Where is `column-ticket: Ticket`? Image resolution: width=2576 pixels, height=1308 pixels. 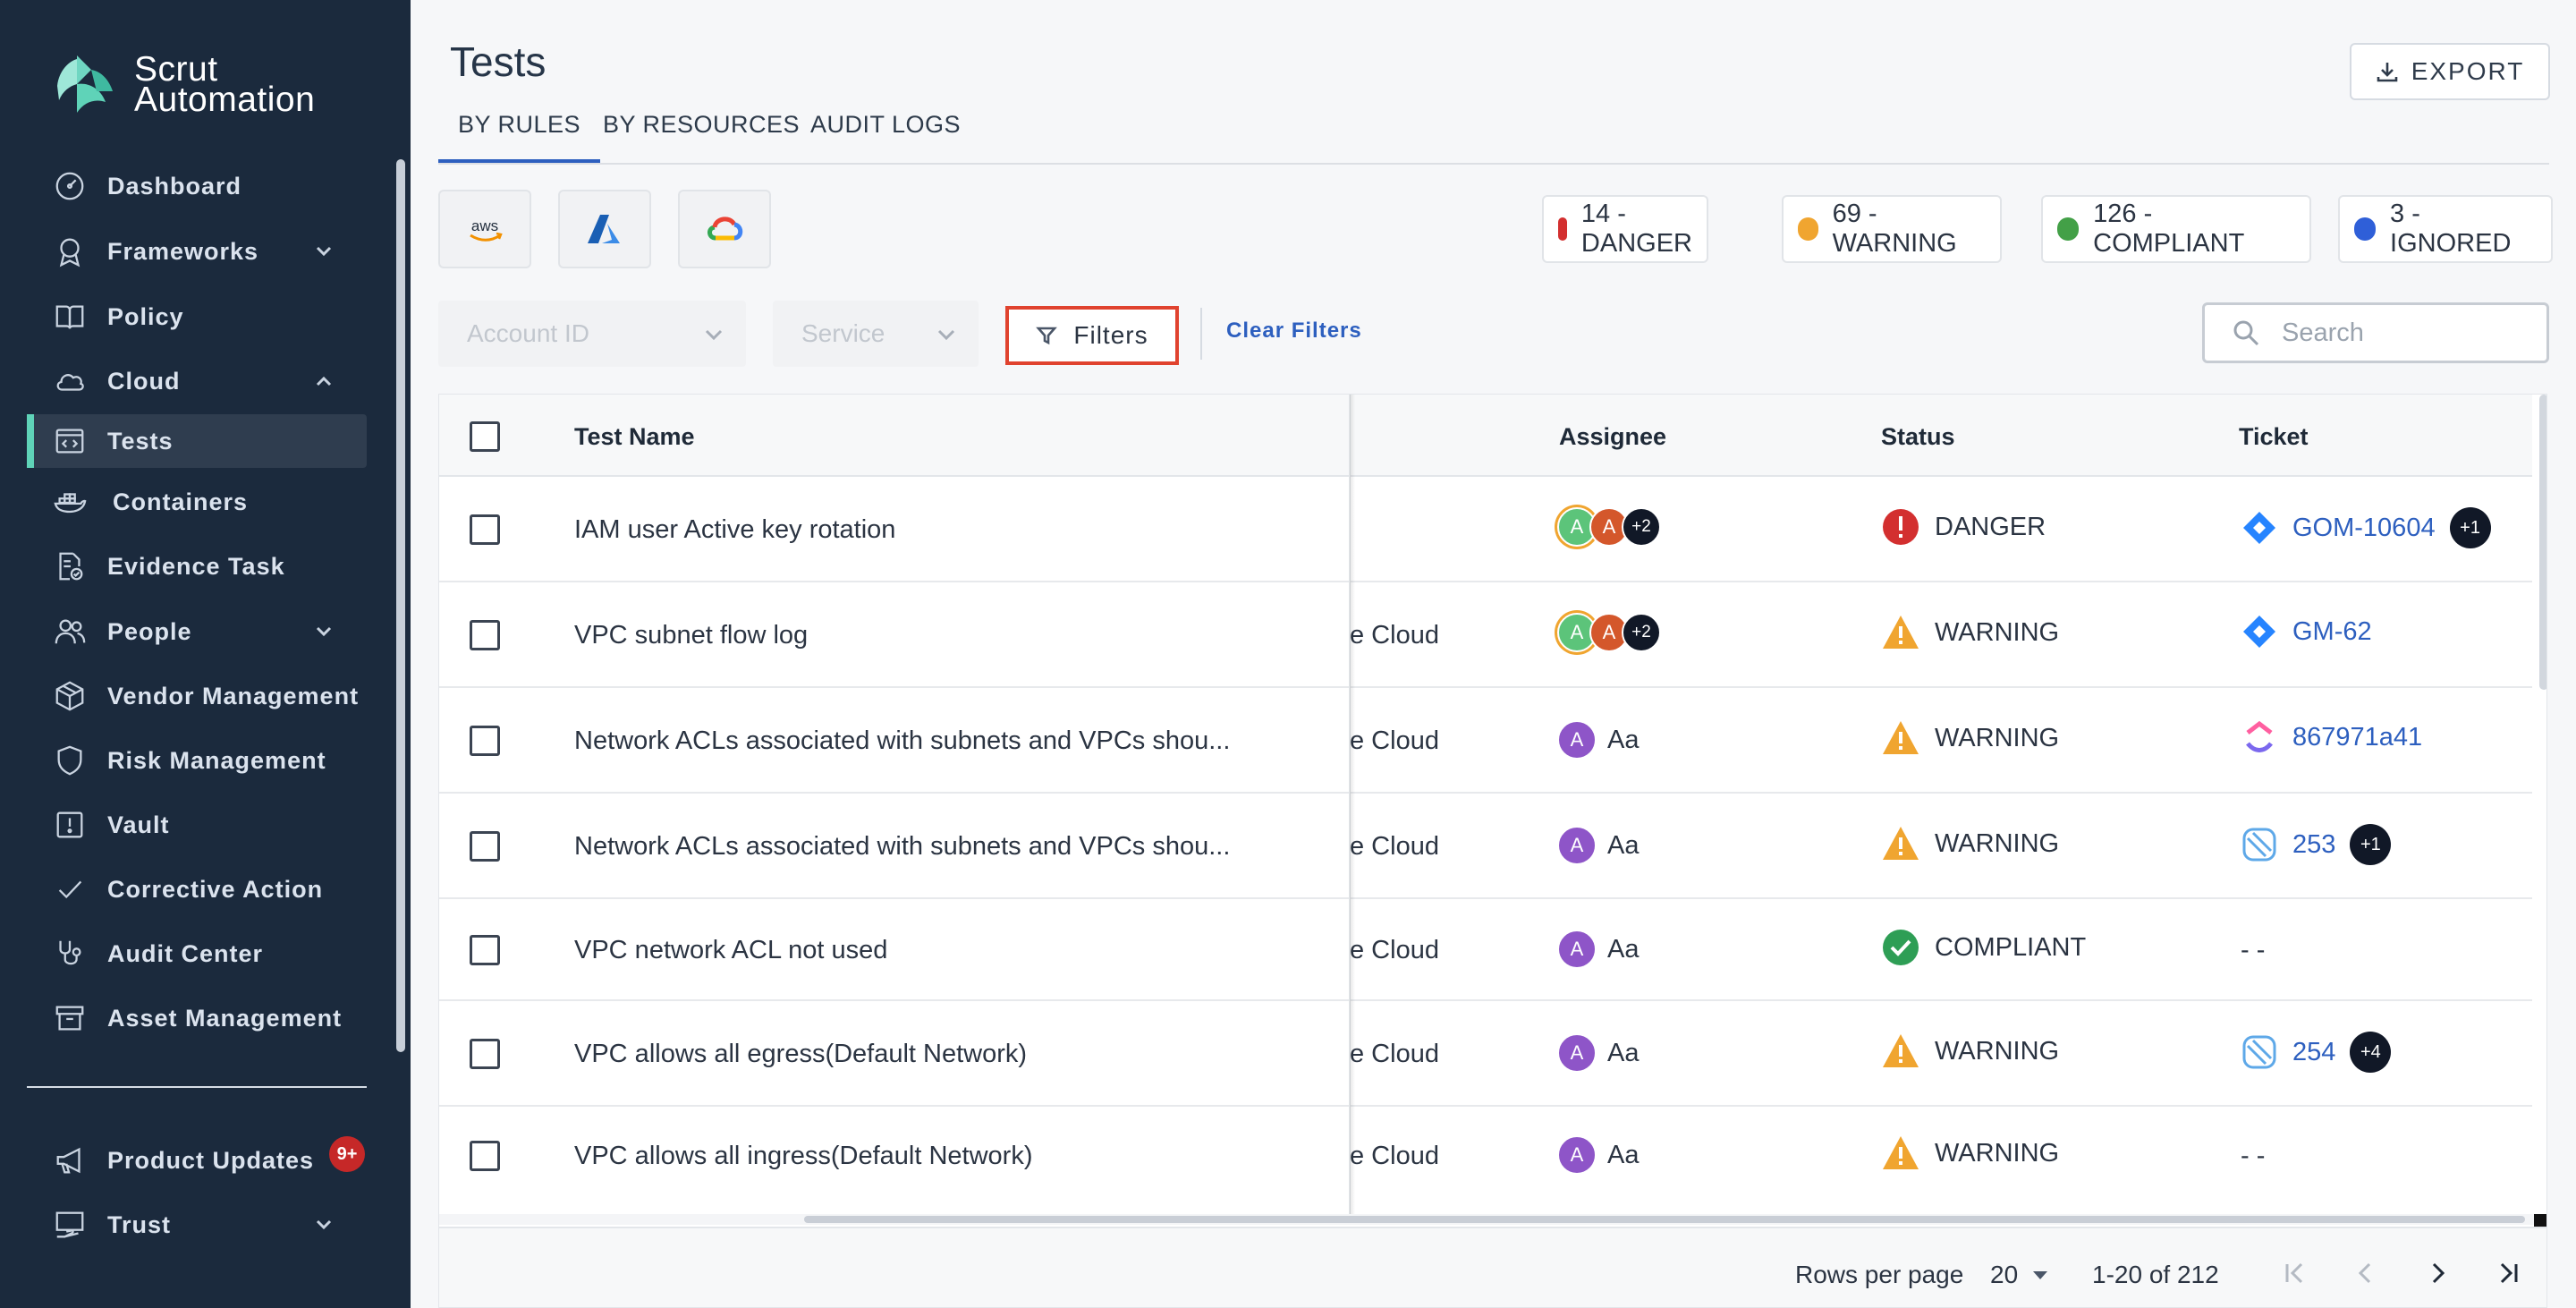
column-ticket: Ticket is located at coordinates (2274, 437).